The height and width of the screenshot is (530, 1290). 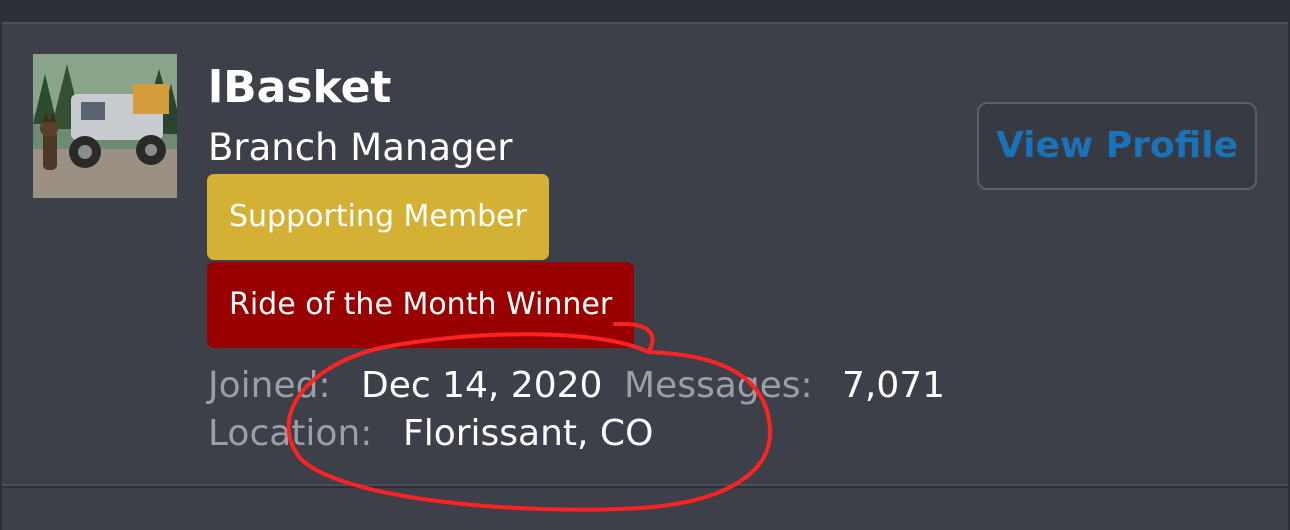 I want to click on joined-value: Dec 14, 2020, so click(x=482, y=385).